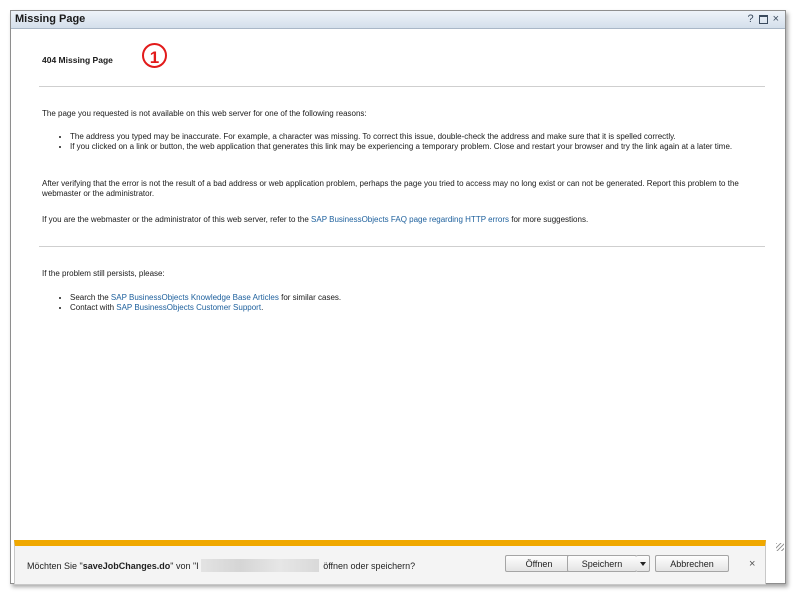 This screenshot has width=799, height=594. I want to click on help-icon: ?, so click(750, 19).